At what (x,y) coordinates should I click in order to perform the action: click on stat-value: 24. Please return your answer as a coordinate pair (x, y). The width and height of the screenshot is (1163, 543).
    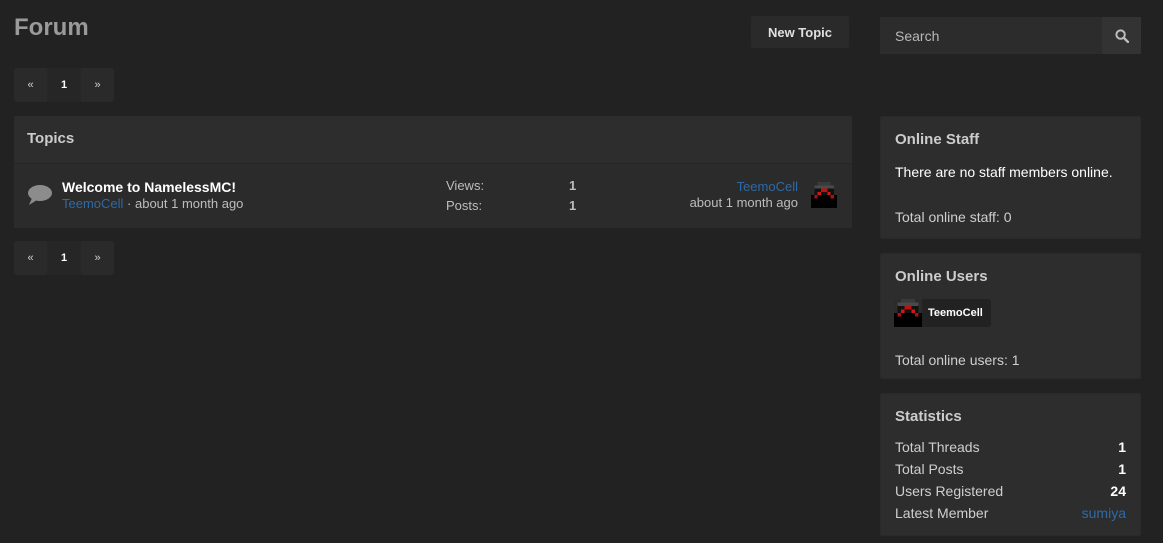
    Looking at the image, I should click on (1118, 491).